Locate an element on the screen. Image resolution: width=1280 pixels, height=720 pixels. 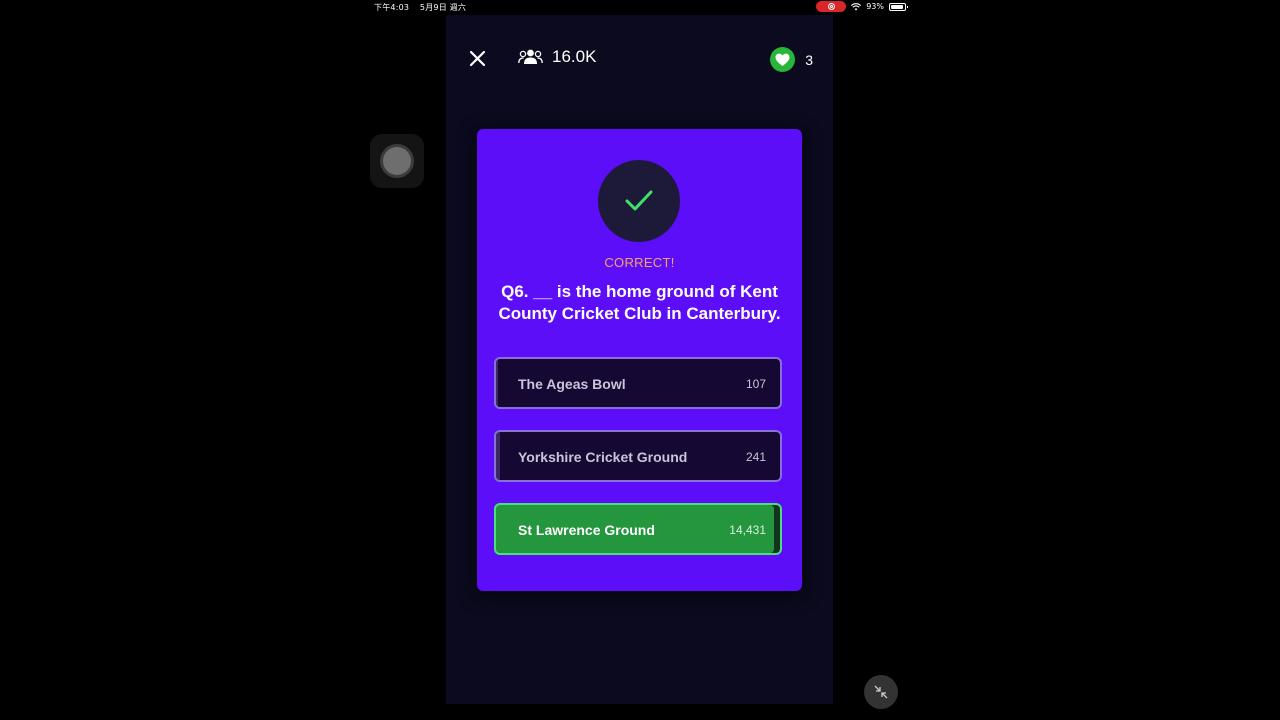
minimize-button is located at coordinates (881, 692).